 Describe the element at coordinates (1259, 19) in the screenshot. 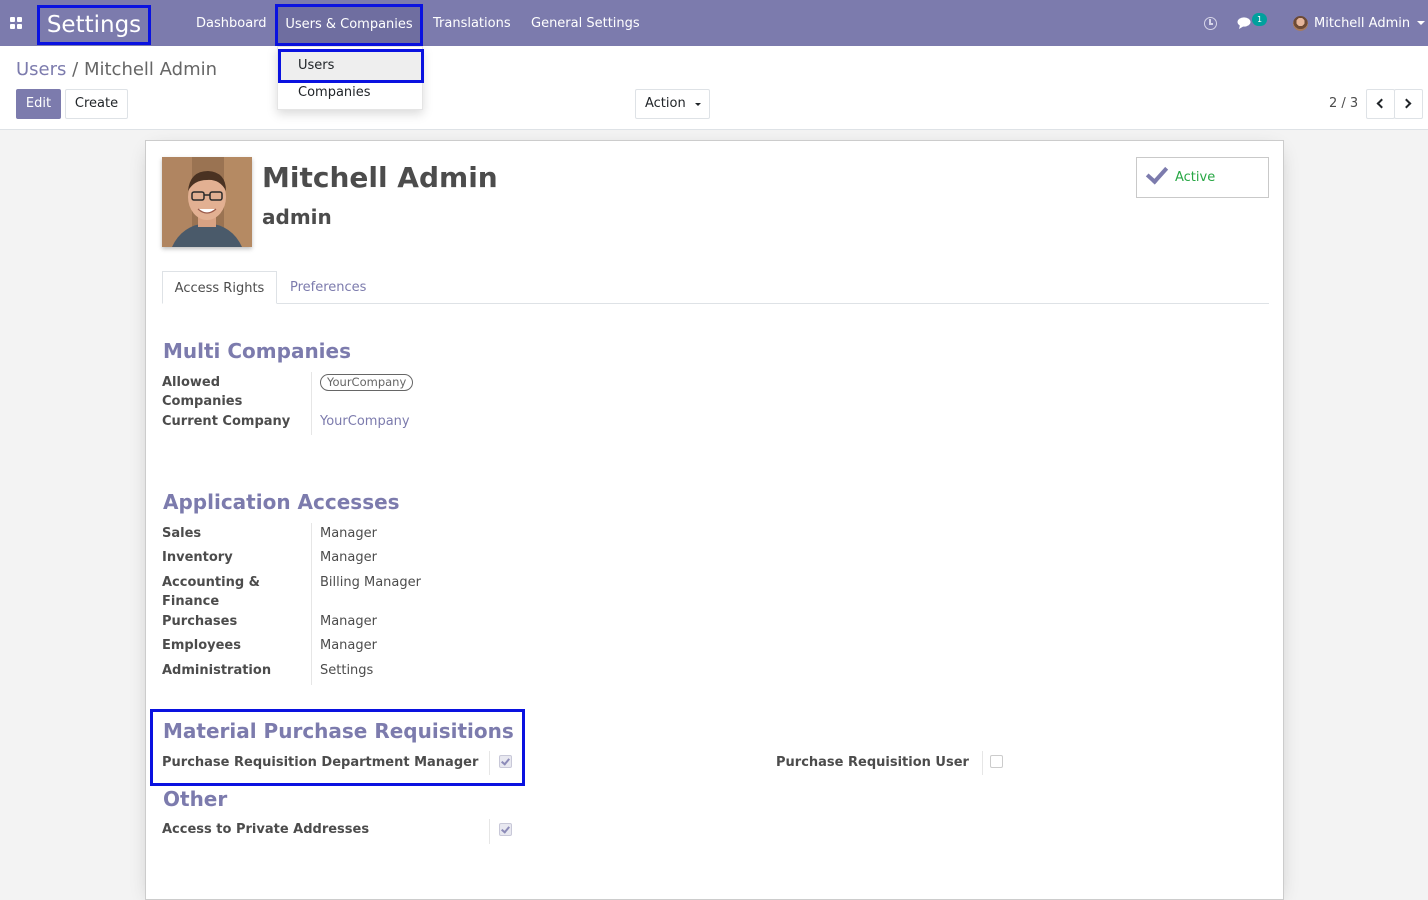

I see `chat-count-badge: 1` at that location.